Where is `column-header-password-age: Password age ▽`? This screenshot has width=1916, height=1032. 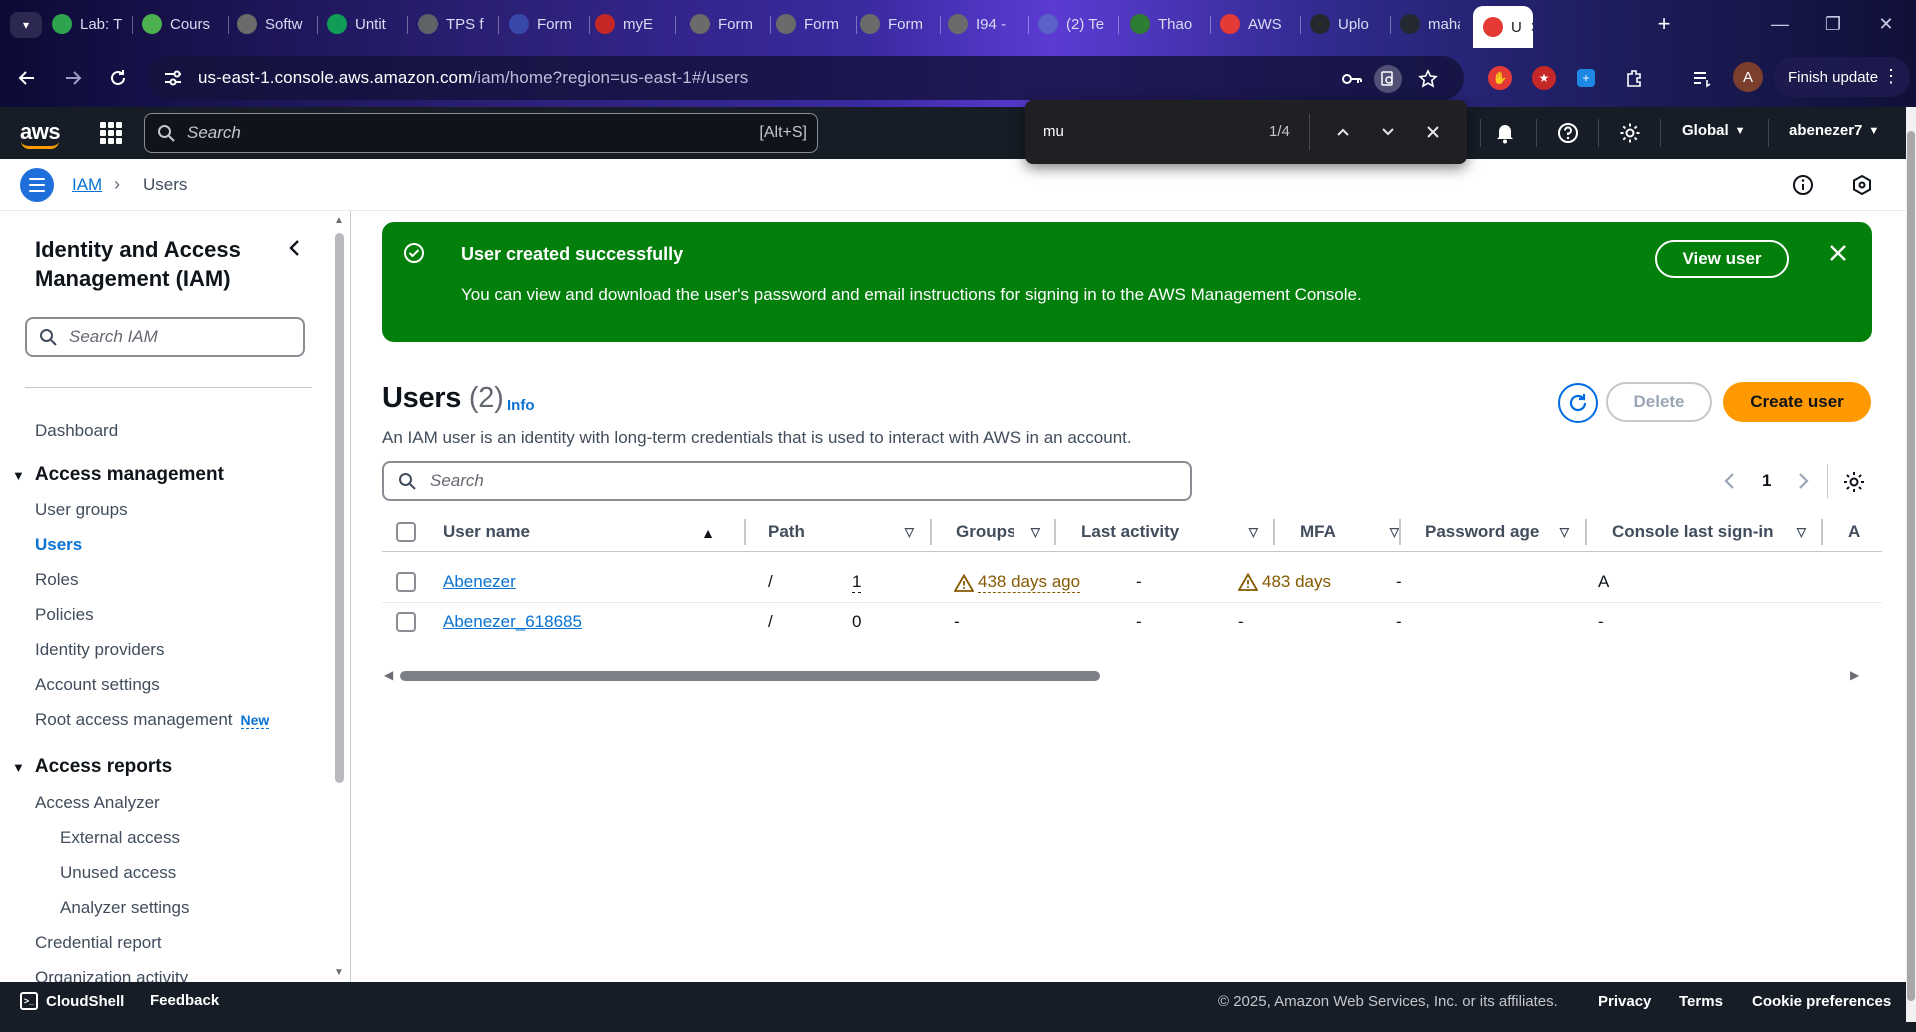 column-header-password-age: Password age ▽ is located at coordinates (1497, 532).